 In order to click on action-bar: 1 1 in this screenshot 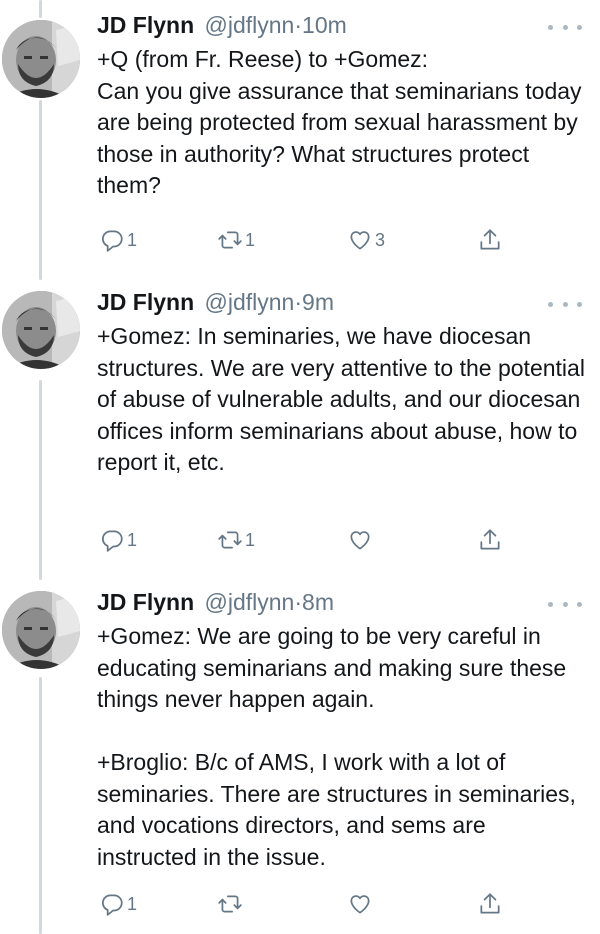, I will do `click(307, 540)`.